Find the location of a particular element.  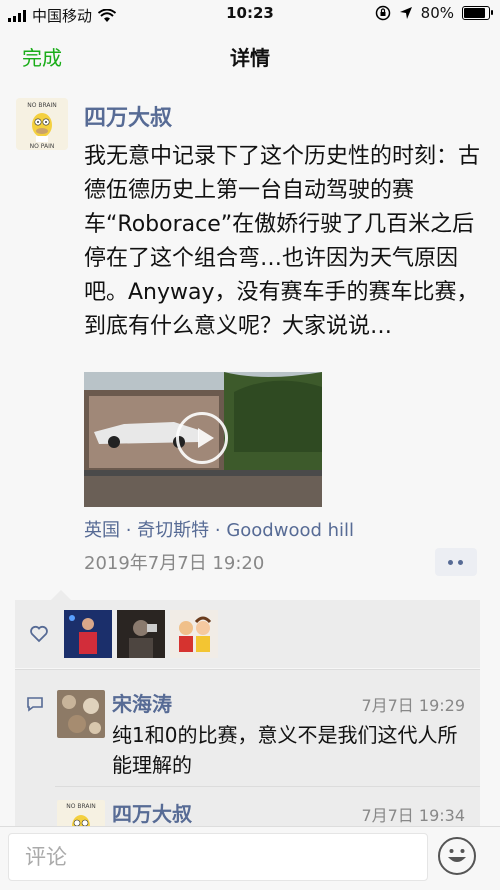

rotation-lock-icon is located at coordinates (382, 13).